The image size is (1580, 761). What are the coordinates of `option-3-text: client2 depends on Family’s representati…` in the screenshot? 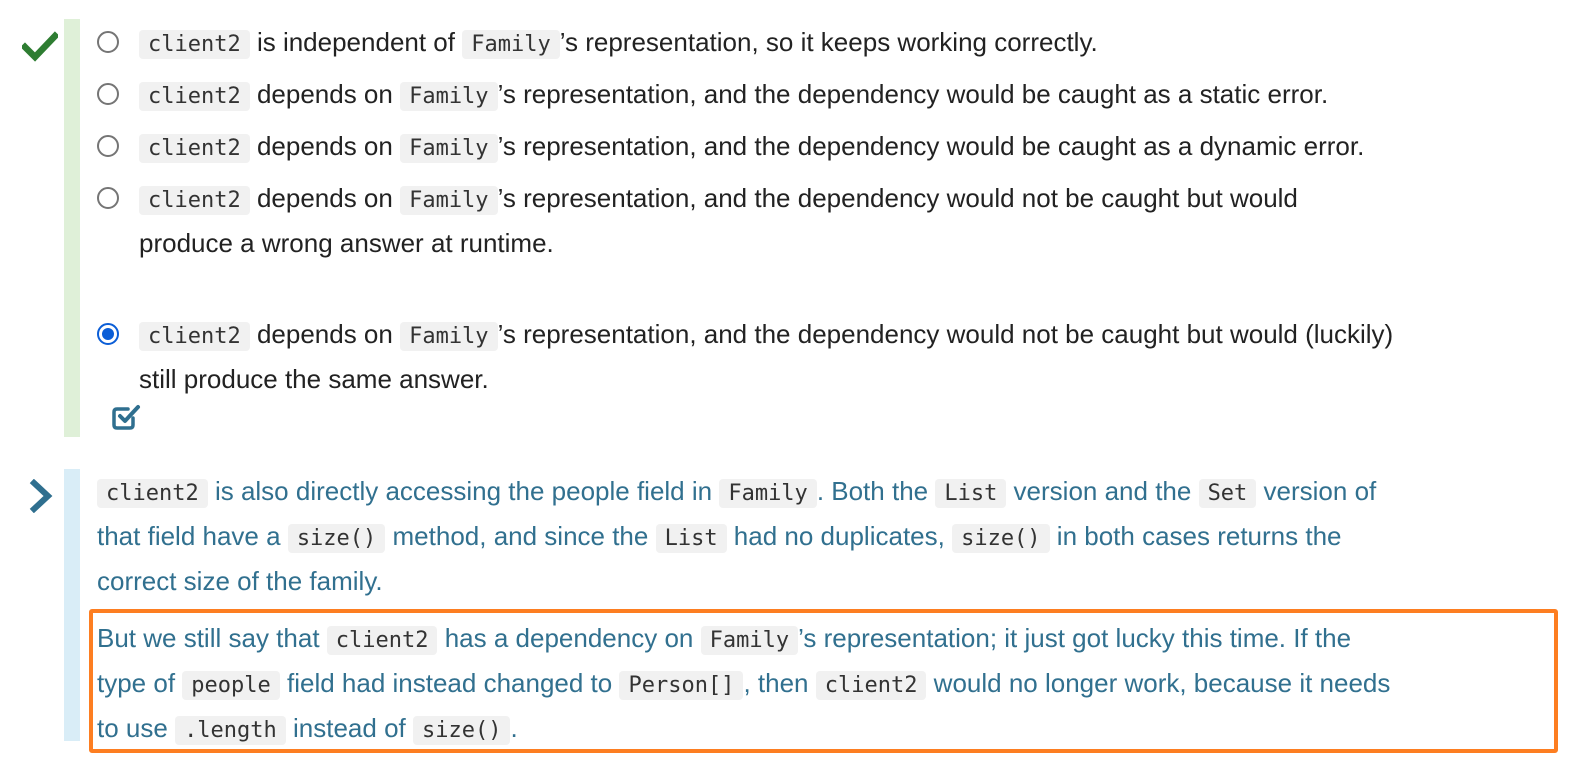 It's located at (849, 147).